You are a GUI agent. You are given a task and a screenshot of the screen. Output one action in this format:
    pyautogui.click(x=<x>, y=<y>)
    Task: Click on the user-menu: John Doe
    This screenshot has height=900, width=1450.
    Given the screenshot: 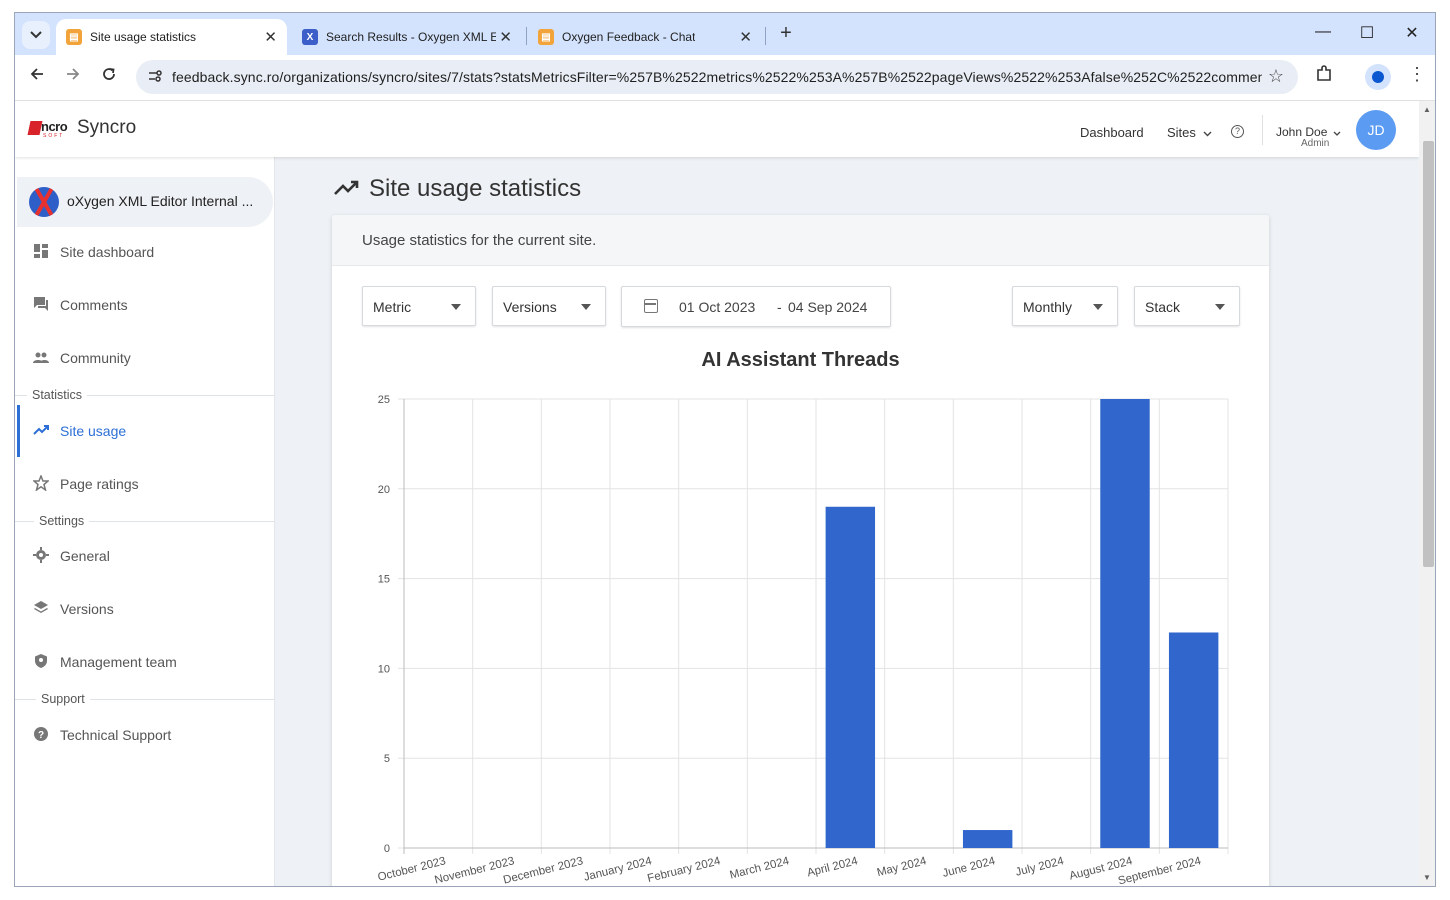 What is the action you would take?
    pyautogui.click(x=1308, y=132)
    